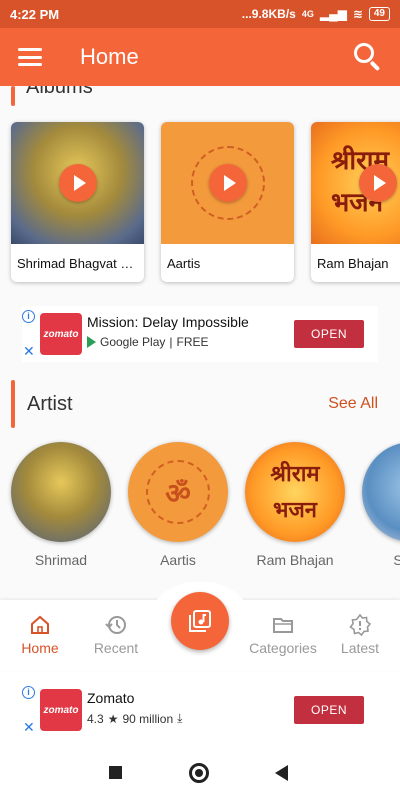 Image resolution: width=400 pixels, height=800 pixels. Describe the element at coordinates (30, 57) in the screenshot. I see `menu-icon` at that location.